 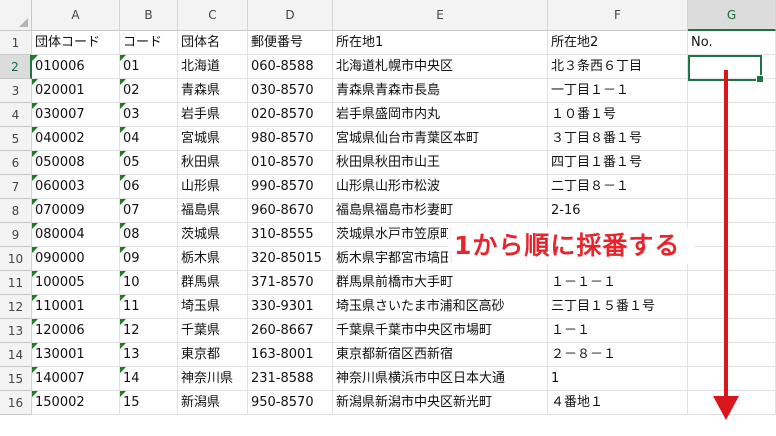 I want to click on row-header: 12, so click(x=16, y=307).